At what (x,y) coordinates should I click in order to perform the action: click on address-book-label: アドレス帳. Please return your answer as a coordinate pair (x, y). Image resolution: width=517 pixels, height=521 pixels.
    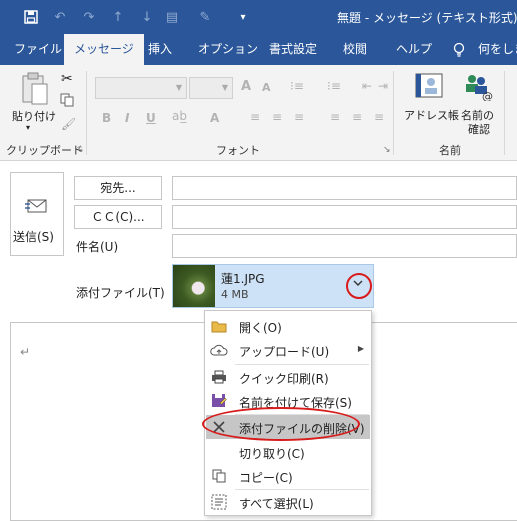
    Looking at the image, I should click on (431, 115).